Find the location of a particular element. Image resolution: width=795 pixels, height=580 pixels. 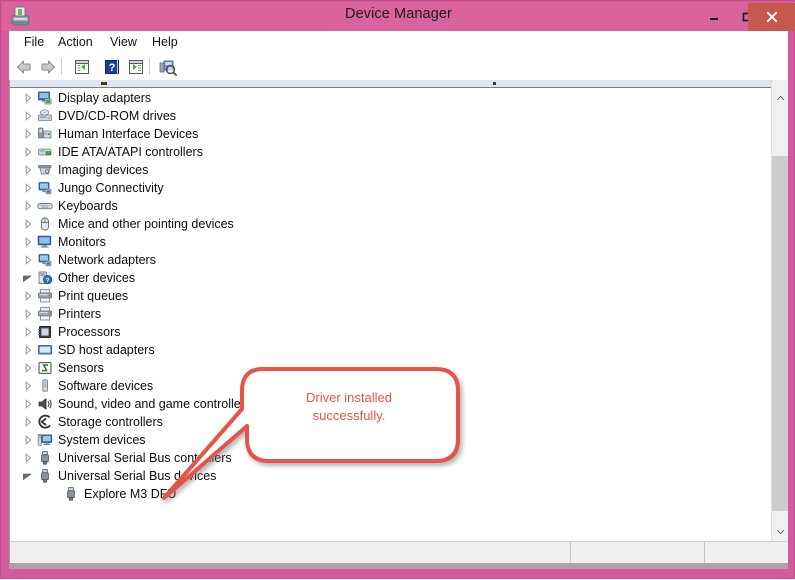

tree-row: ? Other devices is located at coordinates (391, 278).